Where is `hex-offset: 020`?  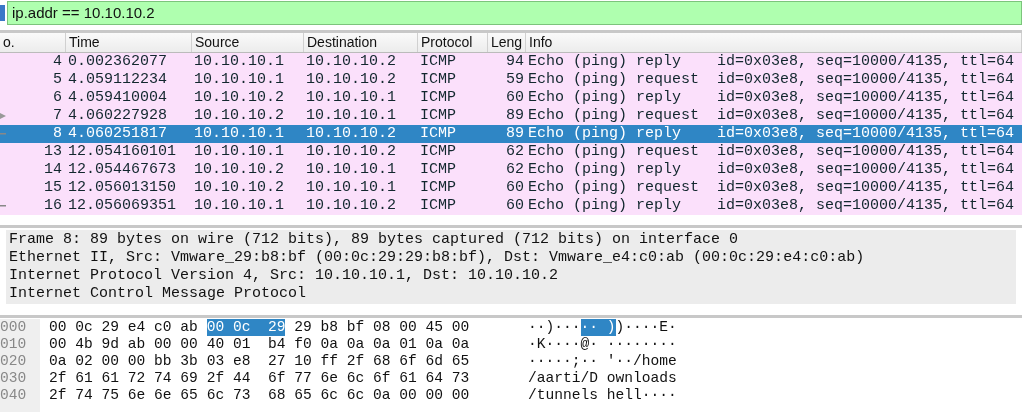
hex-offset: 020 is located at coordinates (13, 361).